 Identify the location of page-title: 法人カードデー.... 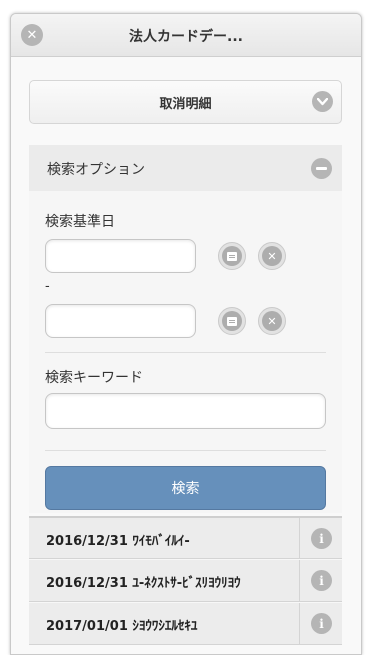
(186, 37).